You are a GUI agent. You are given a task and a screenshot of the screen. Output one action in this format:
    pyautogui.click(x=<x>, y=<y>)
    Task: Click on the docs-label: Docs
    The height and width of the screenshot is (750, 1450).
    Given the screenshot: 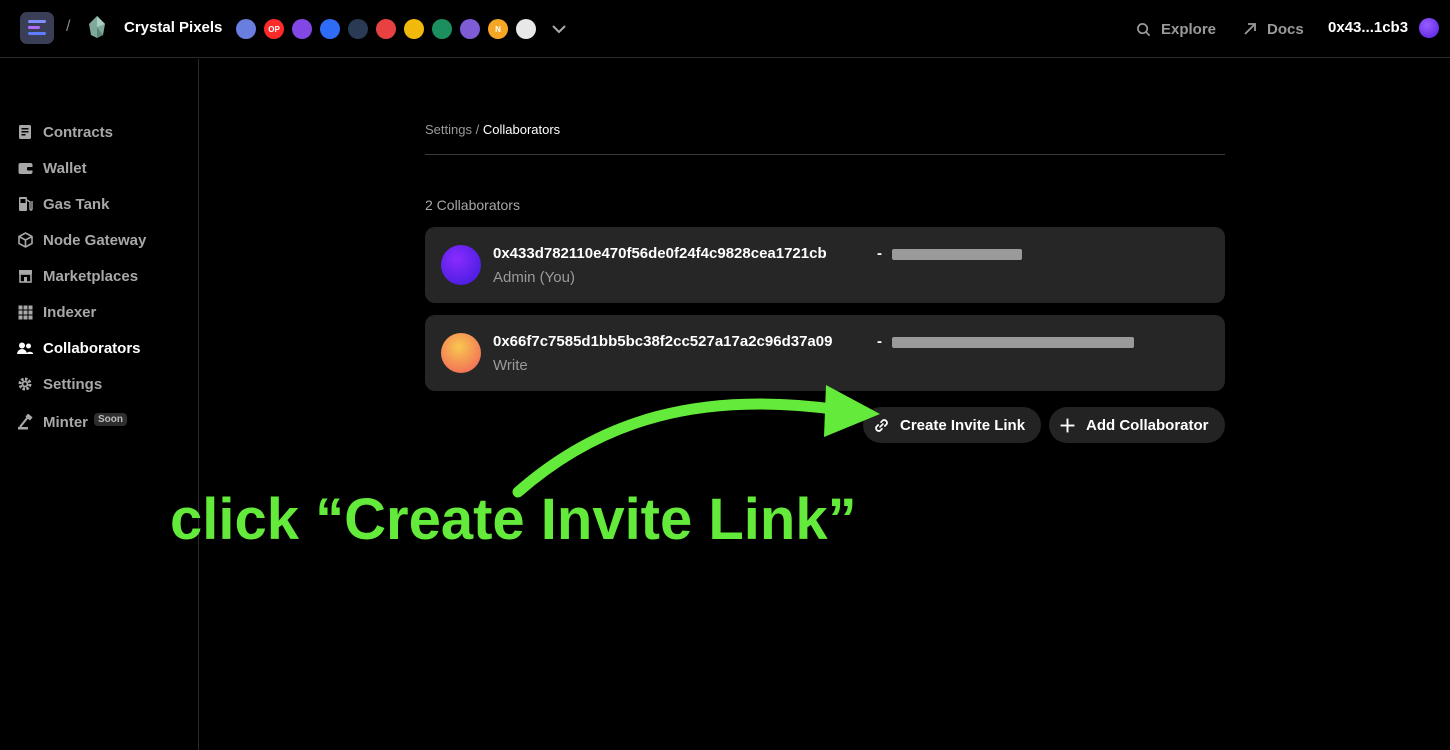 What is the action you would take?
    pyautogui.click(x=1285, y=29)
    